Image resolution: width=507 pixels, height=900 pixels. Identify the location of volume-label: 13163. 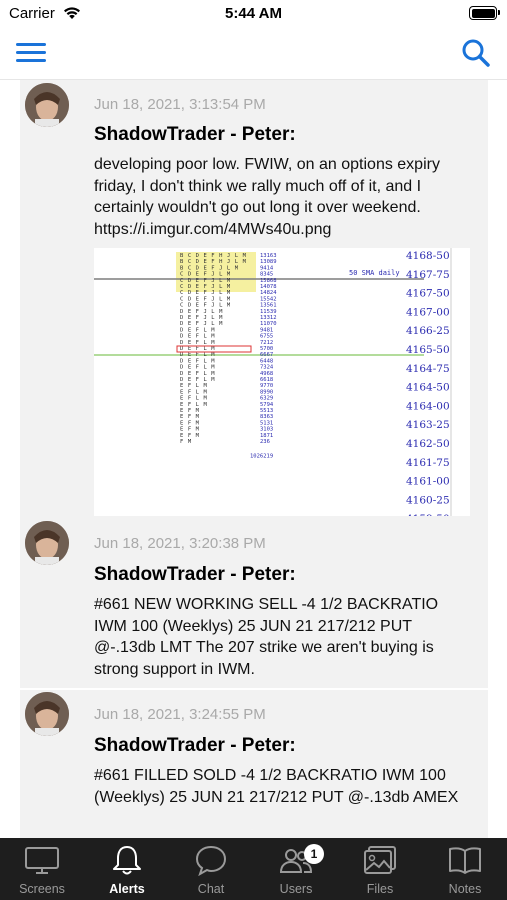
(268, 256).